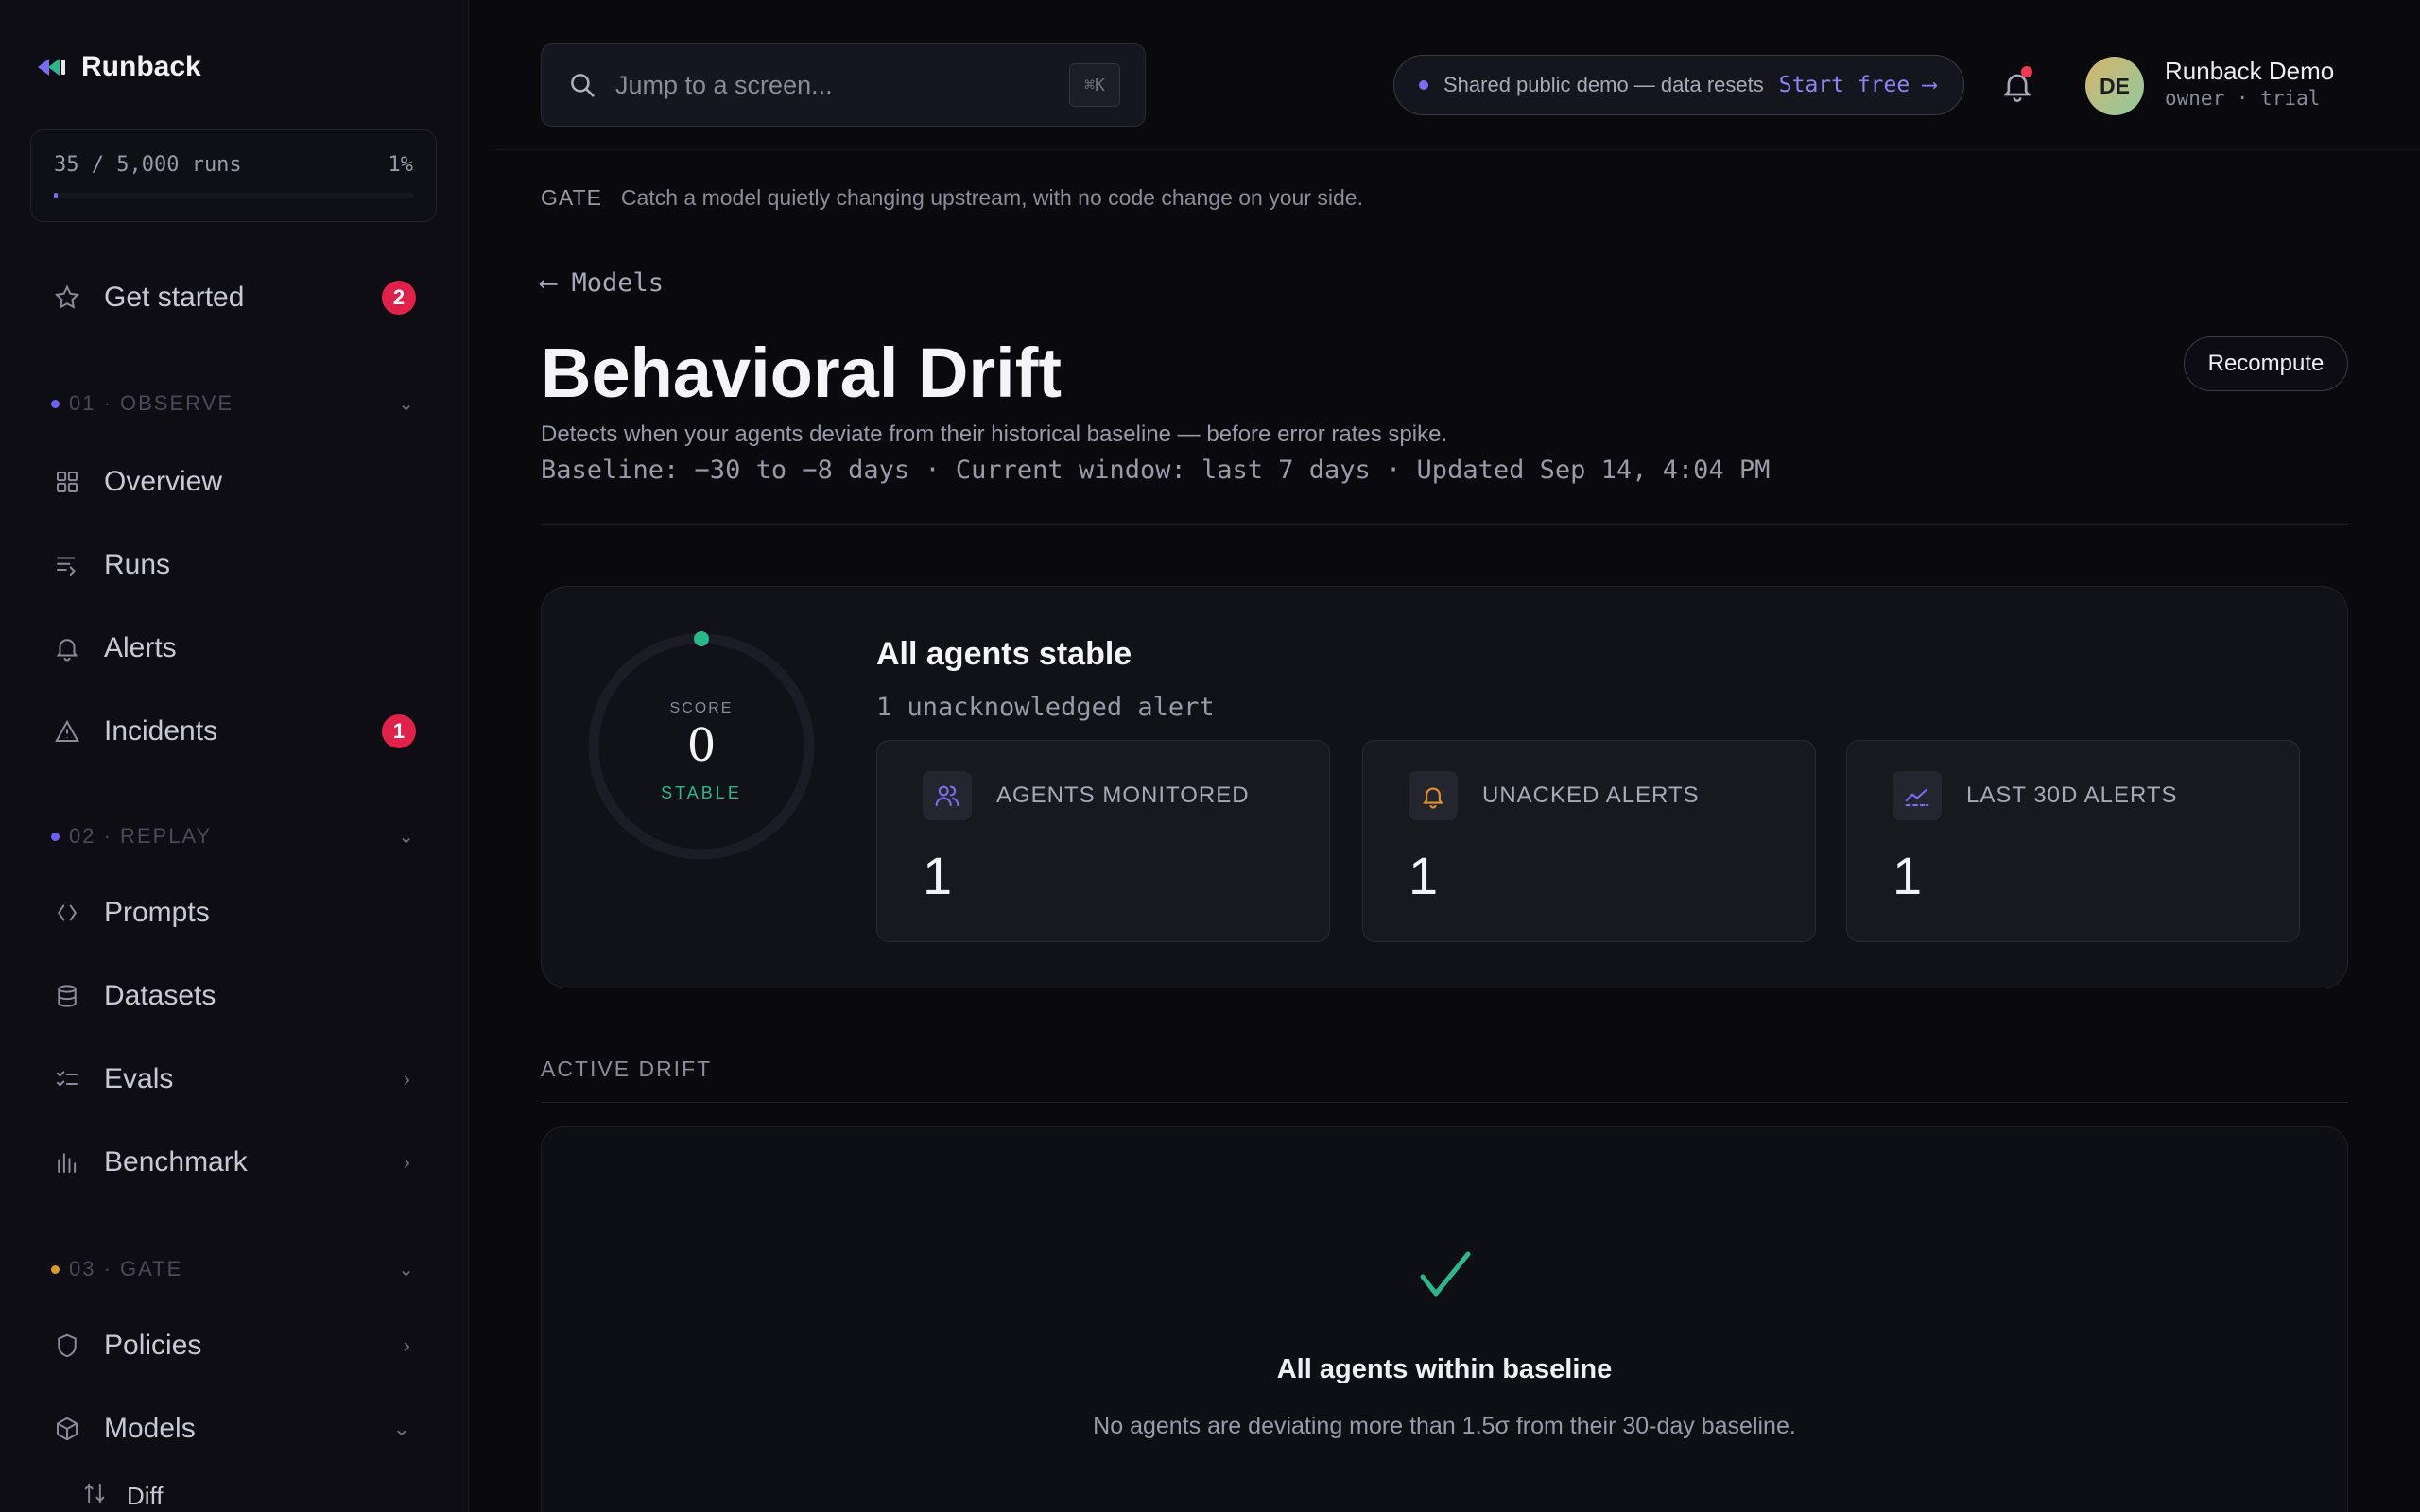 The image size is (2420, 1512). I want to click on sidebar-item-label: Evals, so click(139, 1078).